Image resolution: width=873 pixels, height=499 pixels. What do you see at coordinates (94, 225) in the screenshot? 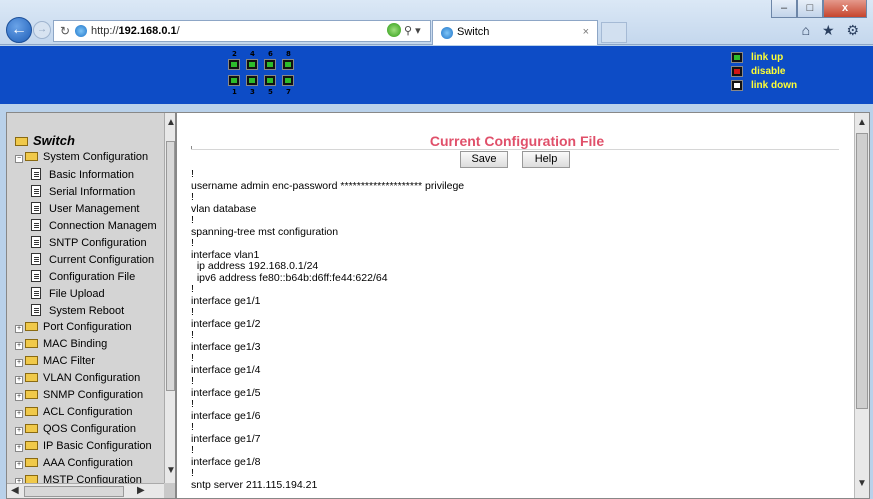
I see `sidebar-item-connection-management: Connection Managem` at bounding box center [94, 225].